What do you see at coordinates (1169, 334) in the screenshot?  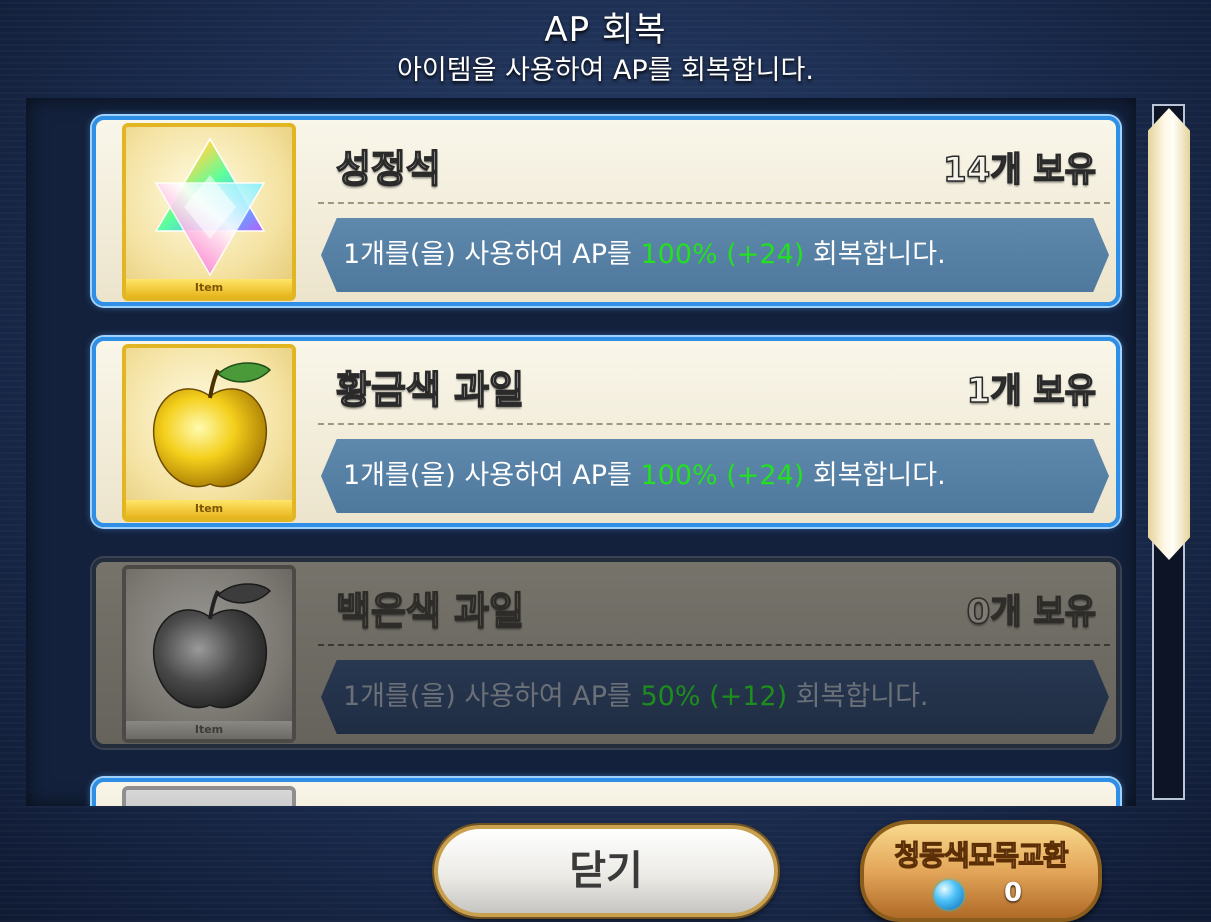 I see `scrollbar-thumb` at bounding box center [1169, 334].